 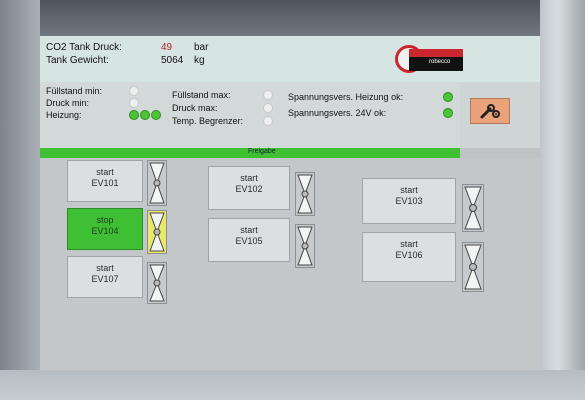 What do you see at coordinates (84, 47) in the screenshot?
I see `co2-pressure-label: CO2 Tank Druck:` at bounding box center [84, 47].